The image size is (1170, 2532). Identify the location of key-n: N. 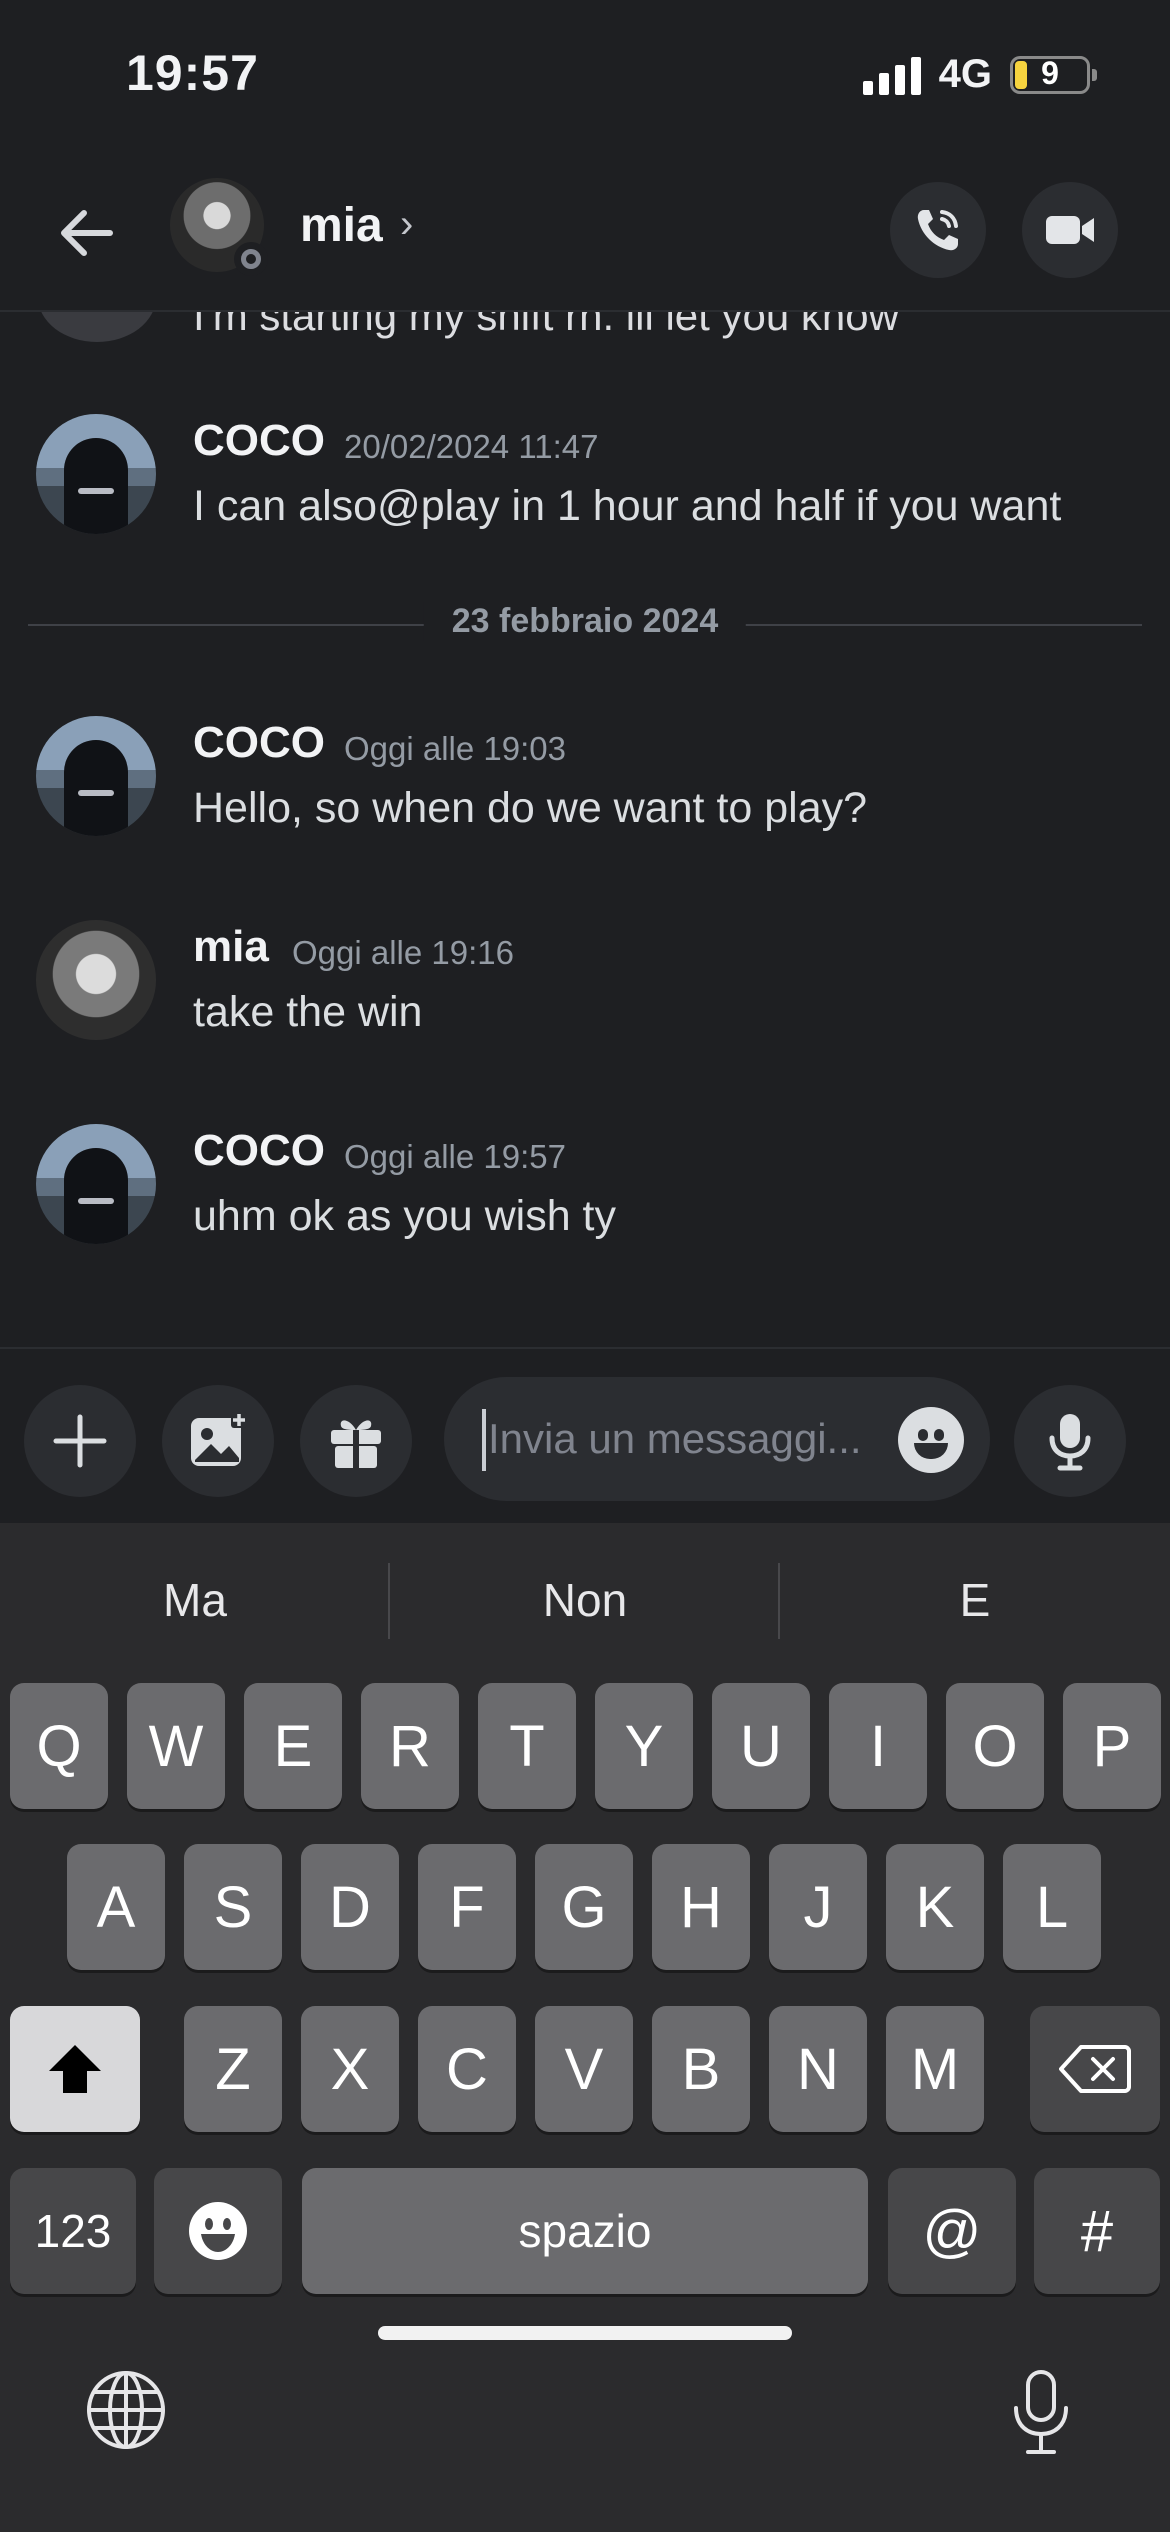
(818, 2069).